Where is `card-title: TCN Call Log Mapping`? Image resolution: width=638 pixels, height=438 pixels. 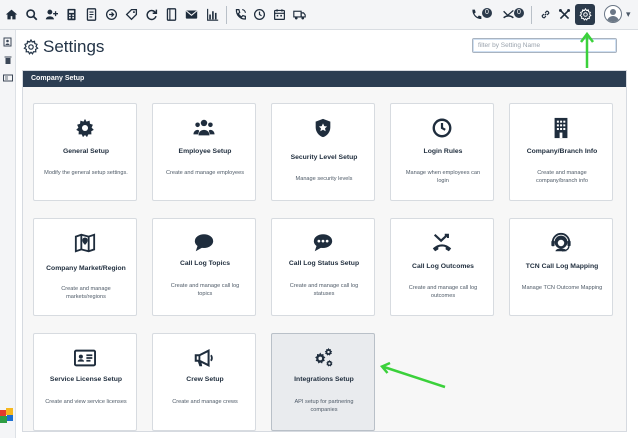
card-title: TCN Call Log Mapping is located at coordinates (562, 266).